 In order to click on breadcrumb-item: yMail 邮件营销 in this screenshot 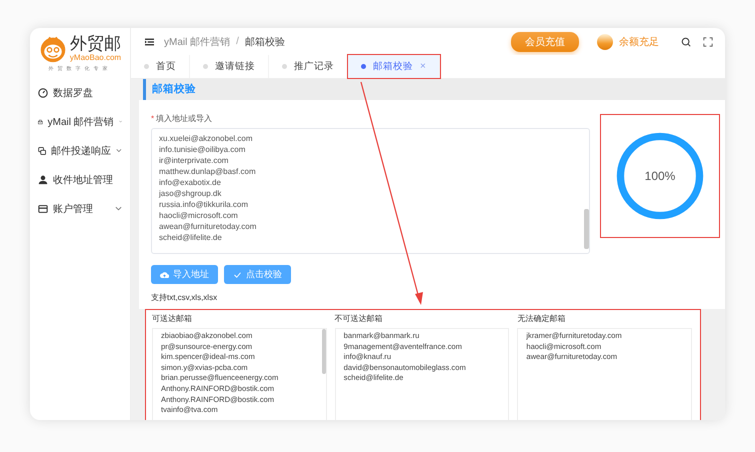, I will do `click(197, 41)`.